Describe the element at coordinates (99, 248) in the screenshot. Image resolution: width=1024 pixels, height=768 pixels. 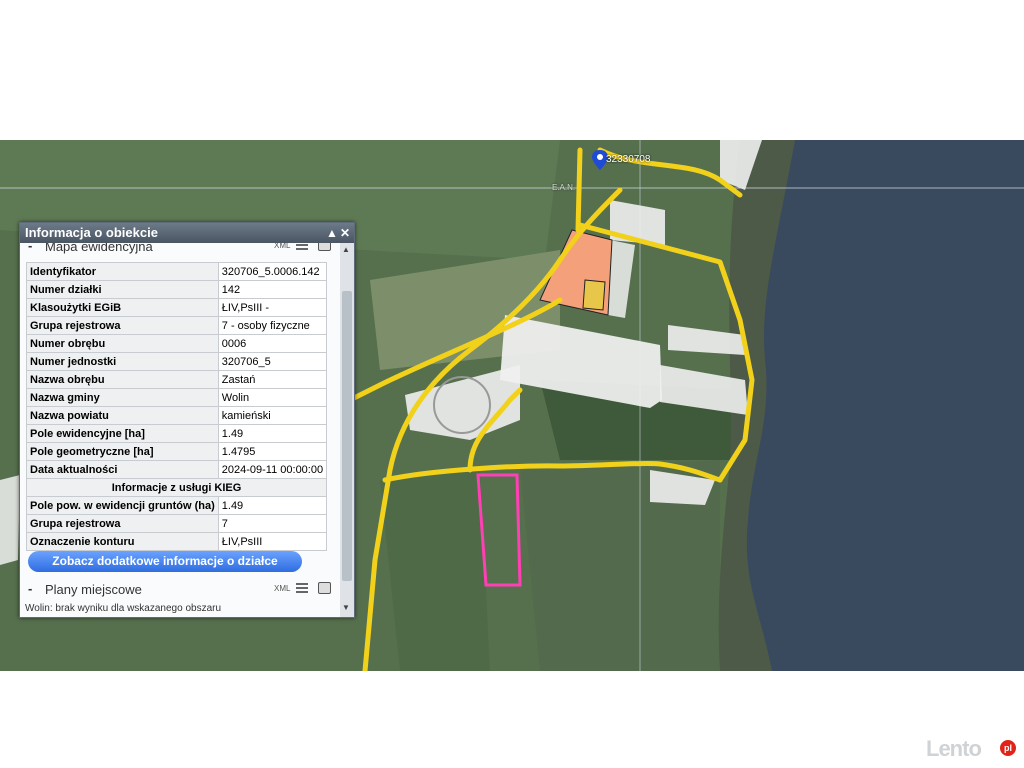
I see `section-title: Mapa ewidencyjna` at that location.